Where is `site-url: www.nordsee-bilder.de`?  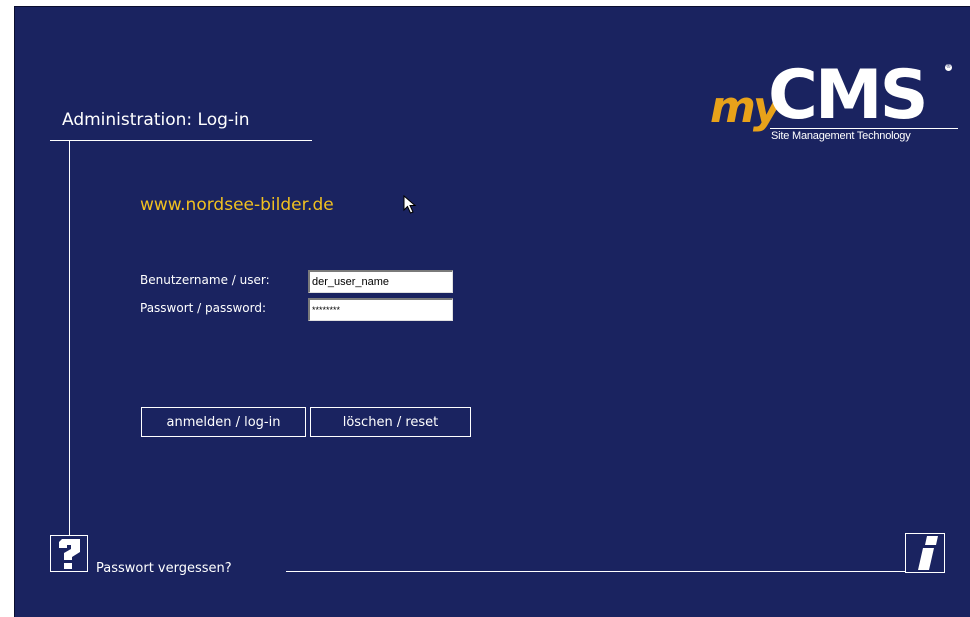 site-url: www.nordsee-bilder.de is located at coordinates (237, 205).